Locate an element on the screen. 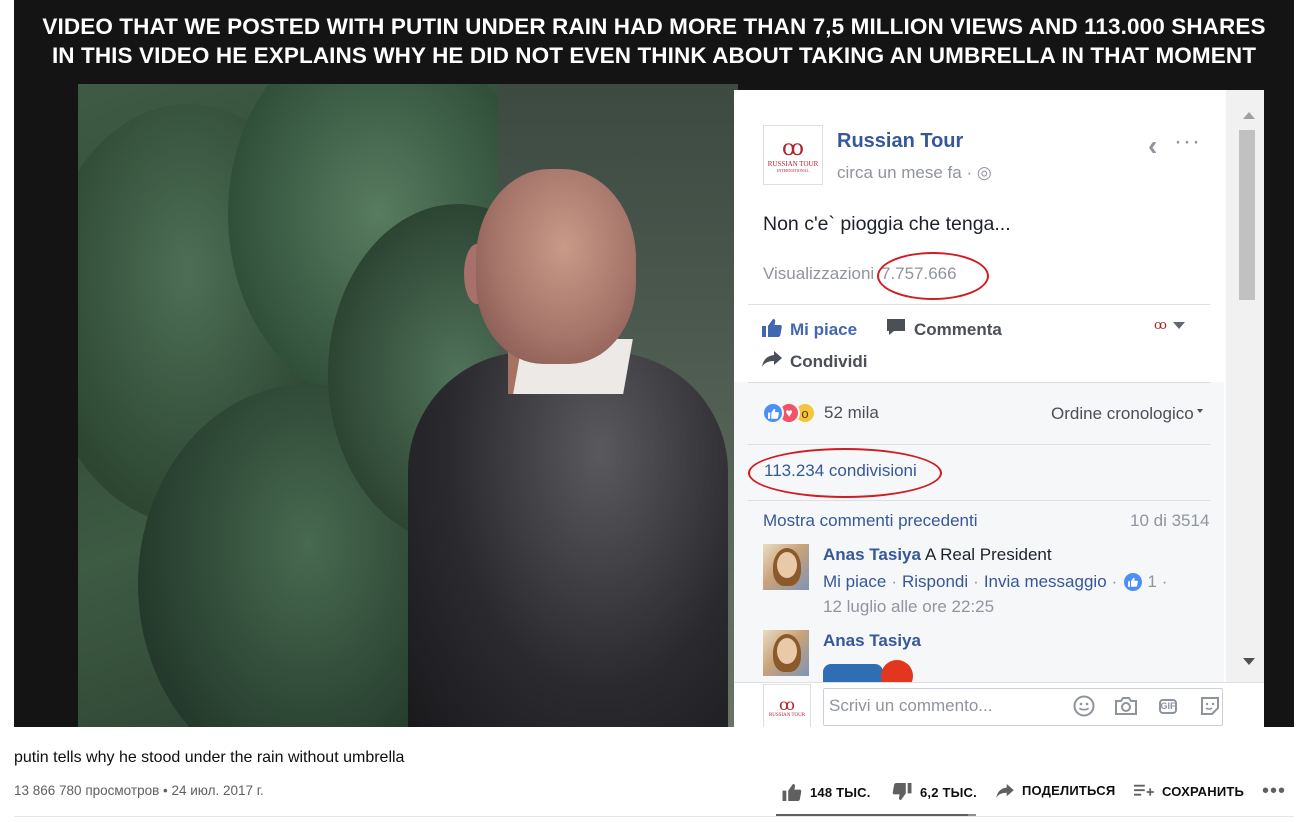 The width and height of the screenshot is (1314, 822). page-name-link: Russian Tour is located at coordinates (900, 141).